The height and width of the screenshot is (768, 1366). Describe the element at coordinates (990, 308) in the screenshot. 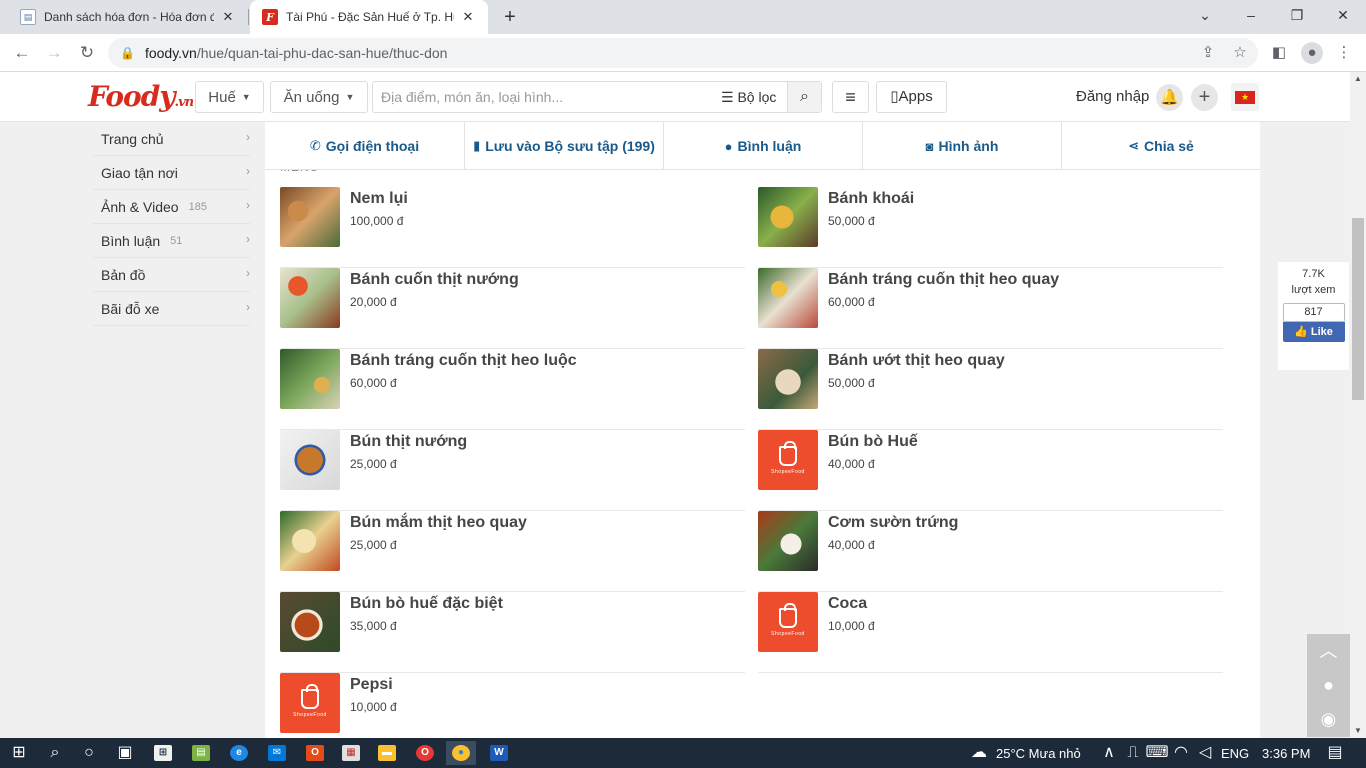

I see `menu-item: Bánh tráng cuốn thịt heo quay 60,000 đ` at that location.